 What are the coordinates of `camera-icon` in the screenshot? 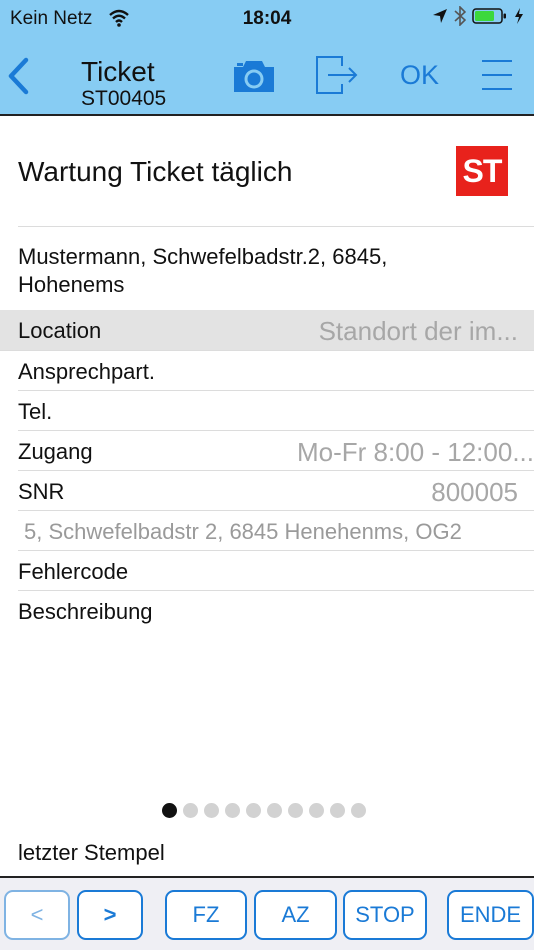 It's located at (254, 76).